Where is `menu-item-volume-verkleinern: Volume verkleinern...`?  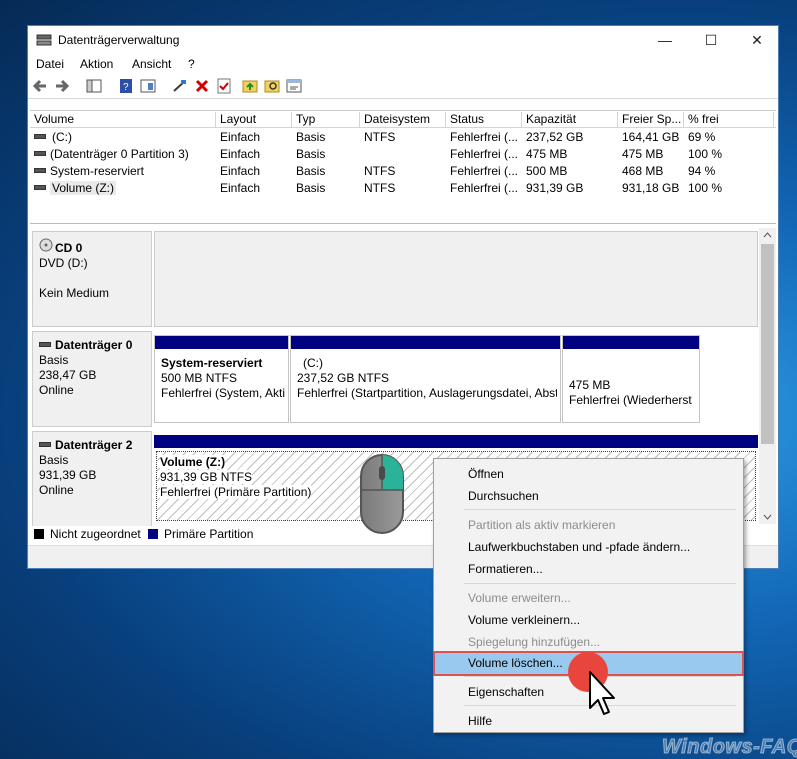 menu-item-volume-verkleinern: Volume verkleinern... is located at coordinates (524, 620).